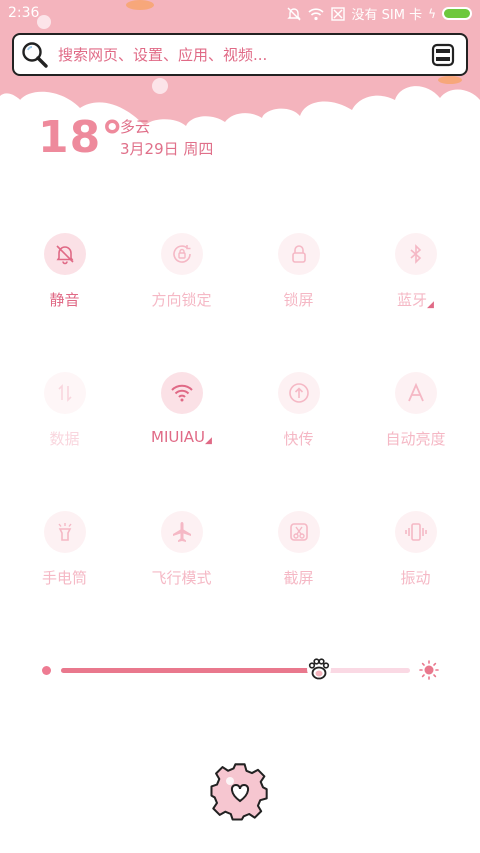  What do you see at coordinates (429, 670) in the screenshot?
I see `brightness-max-sun-icon` at bounding box center [429, 670].